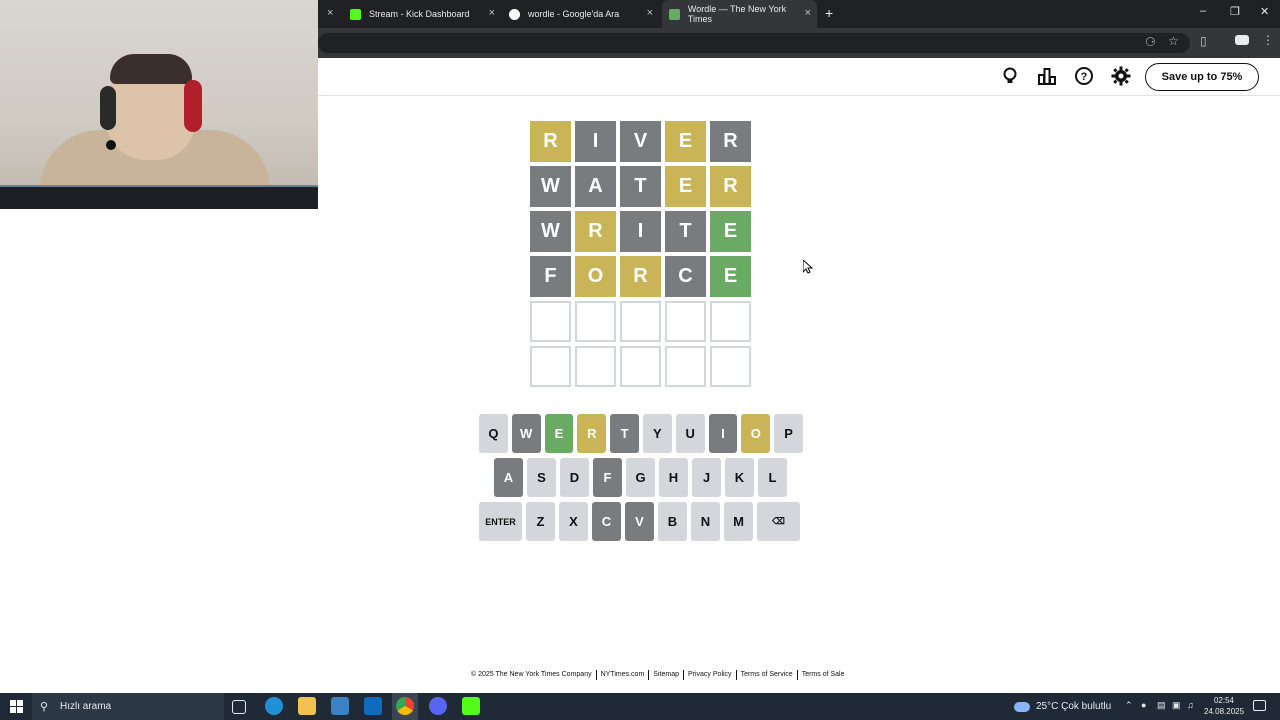 The image size is (1280, 720). What do you see at coordinates (128, 706) in the screenshot?
I see `taskbar-search: ⚲ Hızlı arama` at bounding box center [128, 706].